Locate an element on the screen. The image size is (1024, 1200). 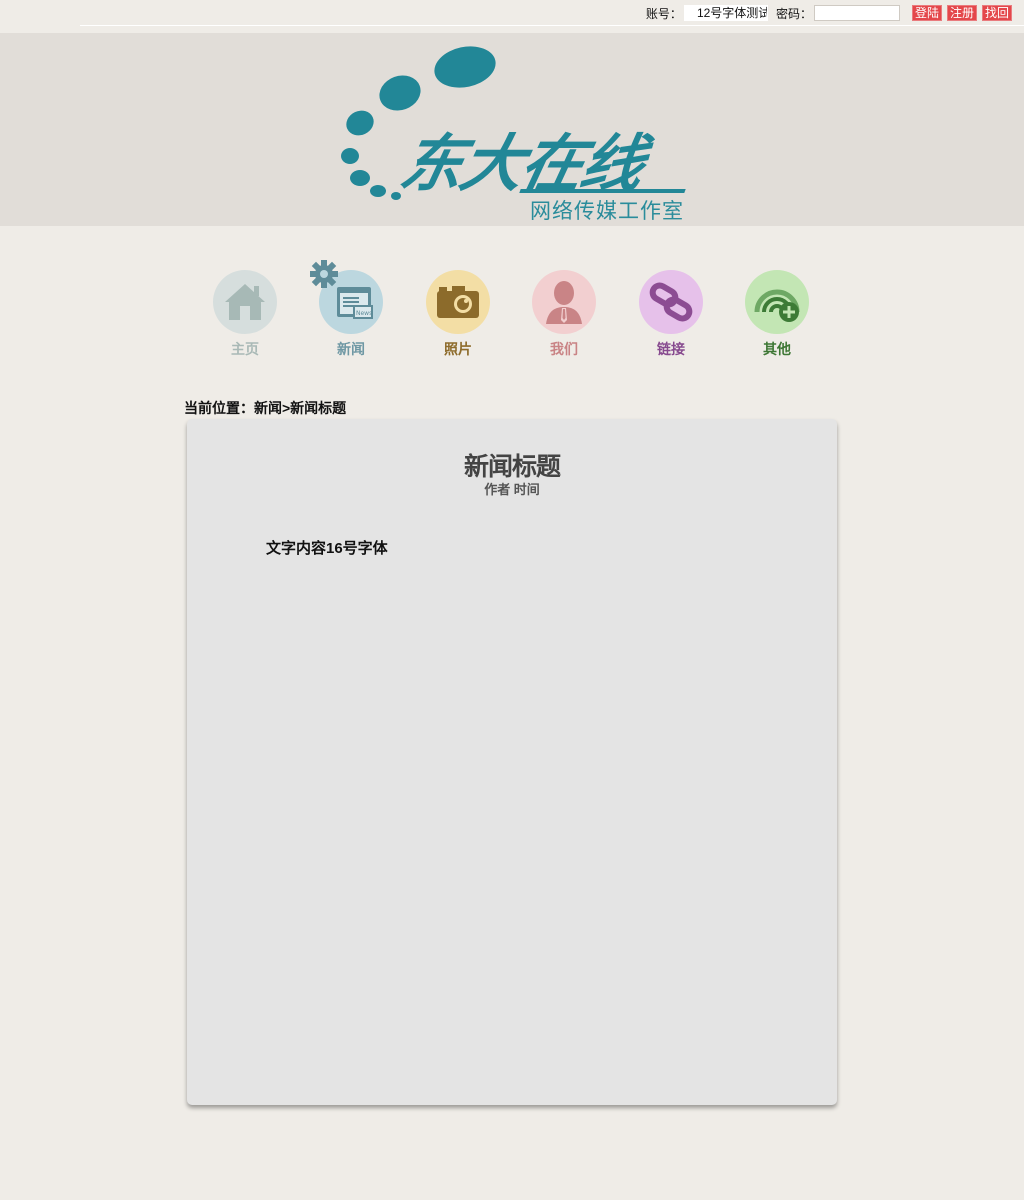
nav-label-links: 链接 is located at coordinates (671, 349).